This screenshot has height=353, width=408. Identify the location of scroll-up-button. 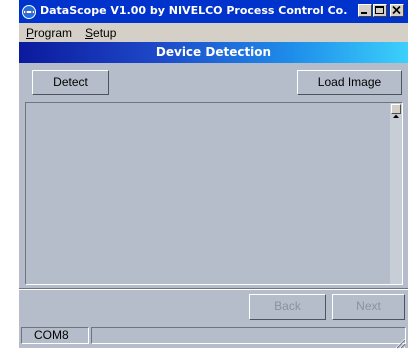
(396, 111).